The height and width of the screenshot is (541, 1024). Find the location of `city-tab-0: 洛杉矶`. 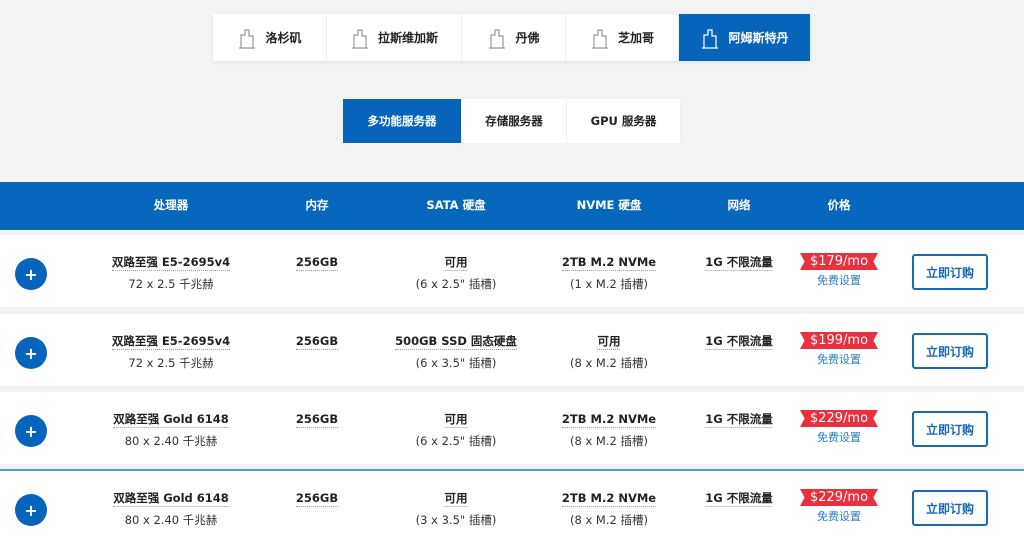

city-tab-0: 洛杉矶 is located at coordinates (270, 37).